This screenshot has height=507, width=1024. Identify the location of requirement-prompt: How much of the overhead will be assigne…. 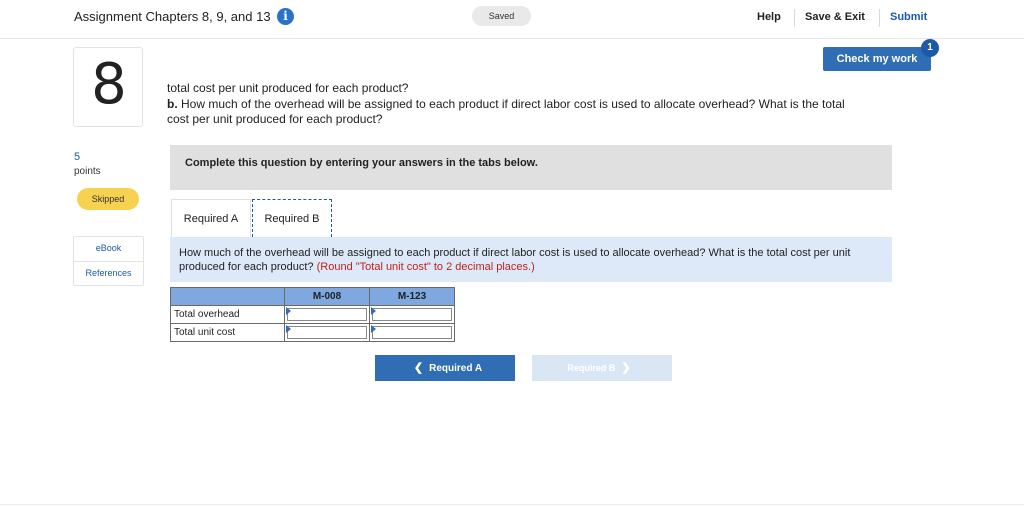
(531, 259).